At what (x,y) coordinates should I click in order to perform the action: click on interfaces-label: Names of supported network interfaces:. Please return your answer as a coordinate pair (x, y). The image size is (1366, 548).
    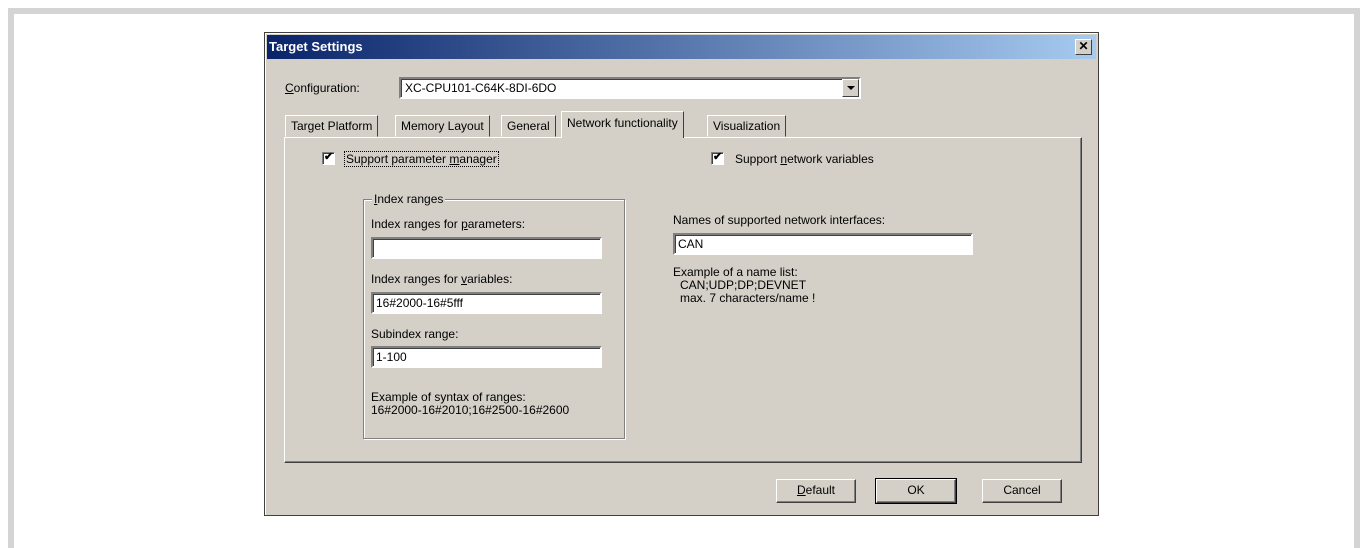
    Looking at the image, I should click on (779, 220).